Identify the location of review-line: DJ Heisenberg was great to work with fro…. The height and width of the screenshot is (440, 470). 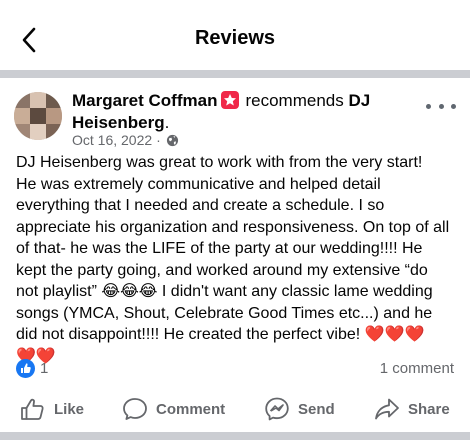
(219, 162).